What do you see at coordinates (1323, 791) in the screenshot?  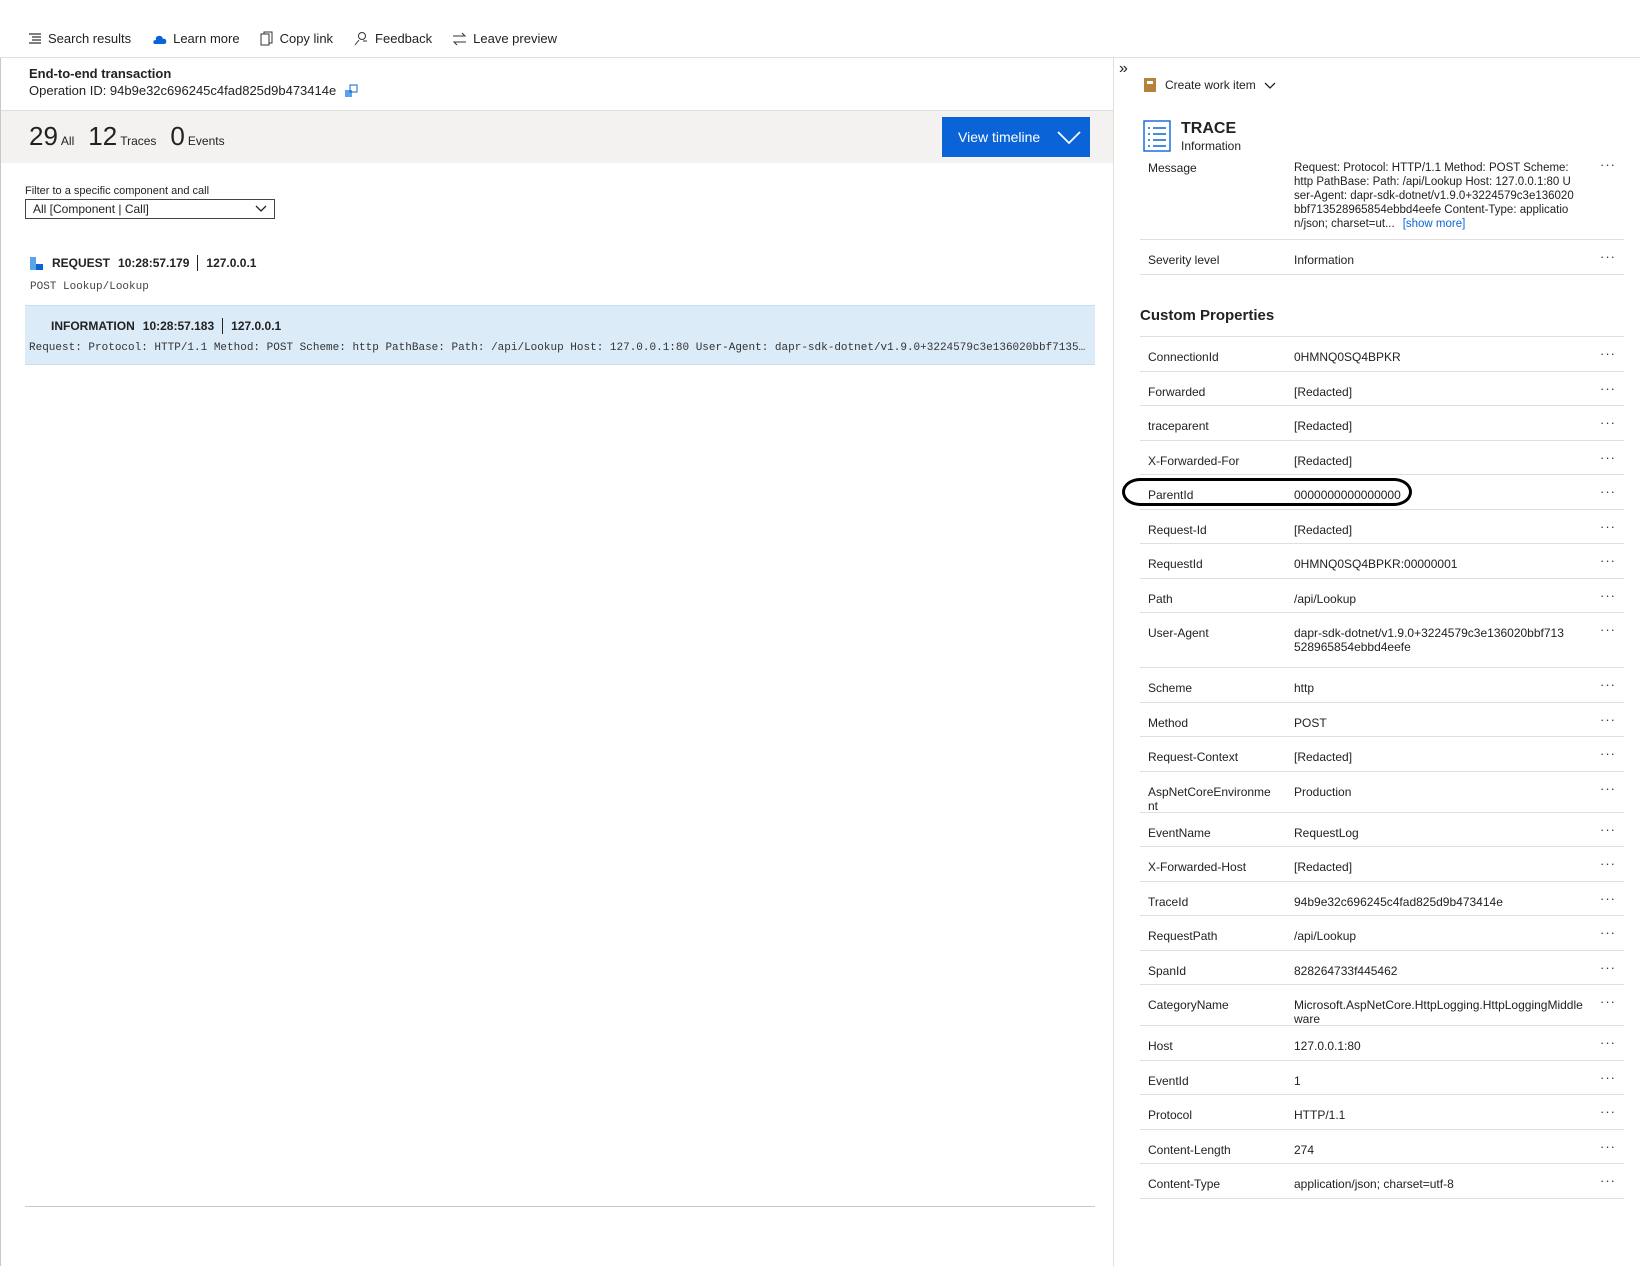 I see `property-value: Production` at bounding box center [1323, 791].